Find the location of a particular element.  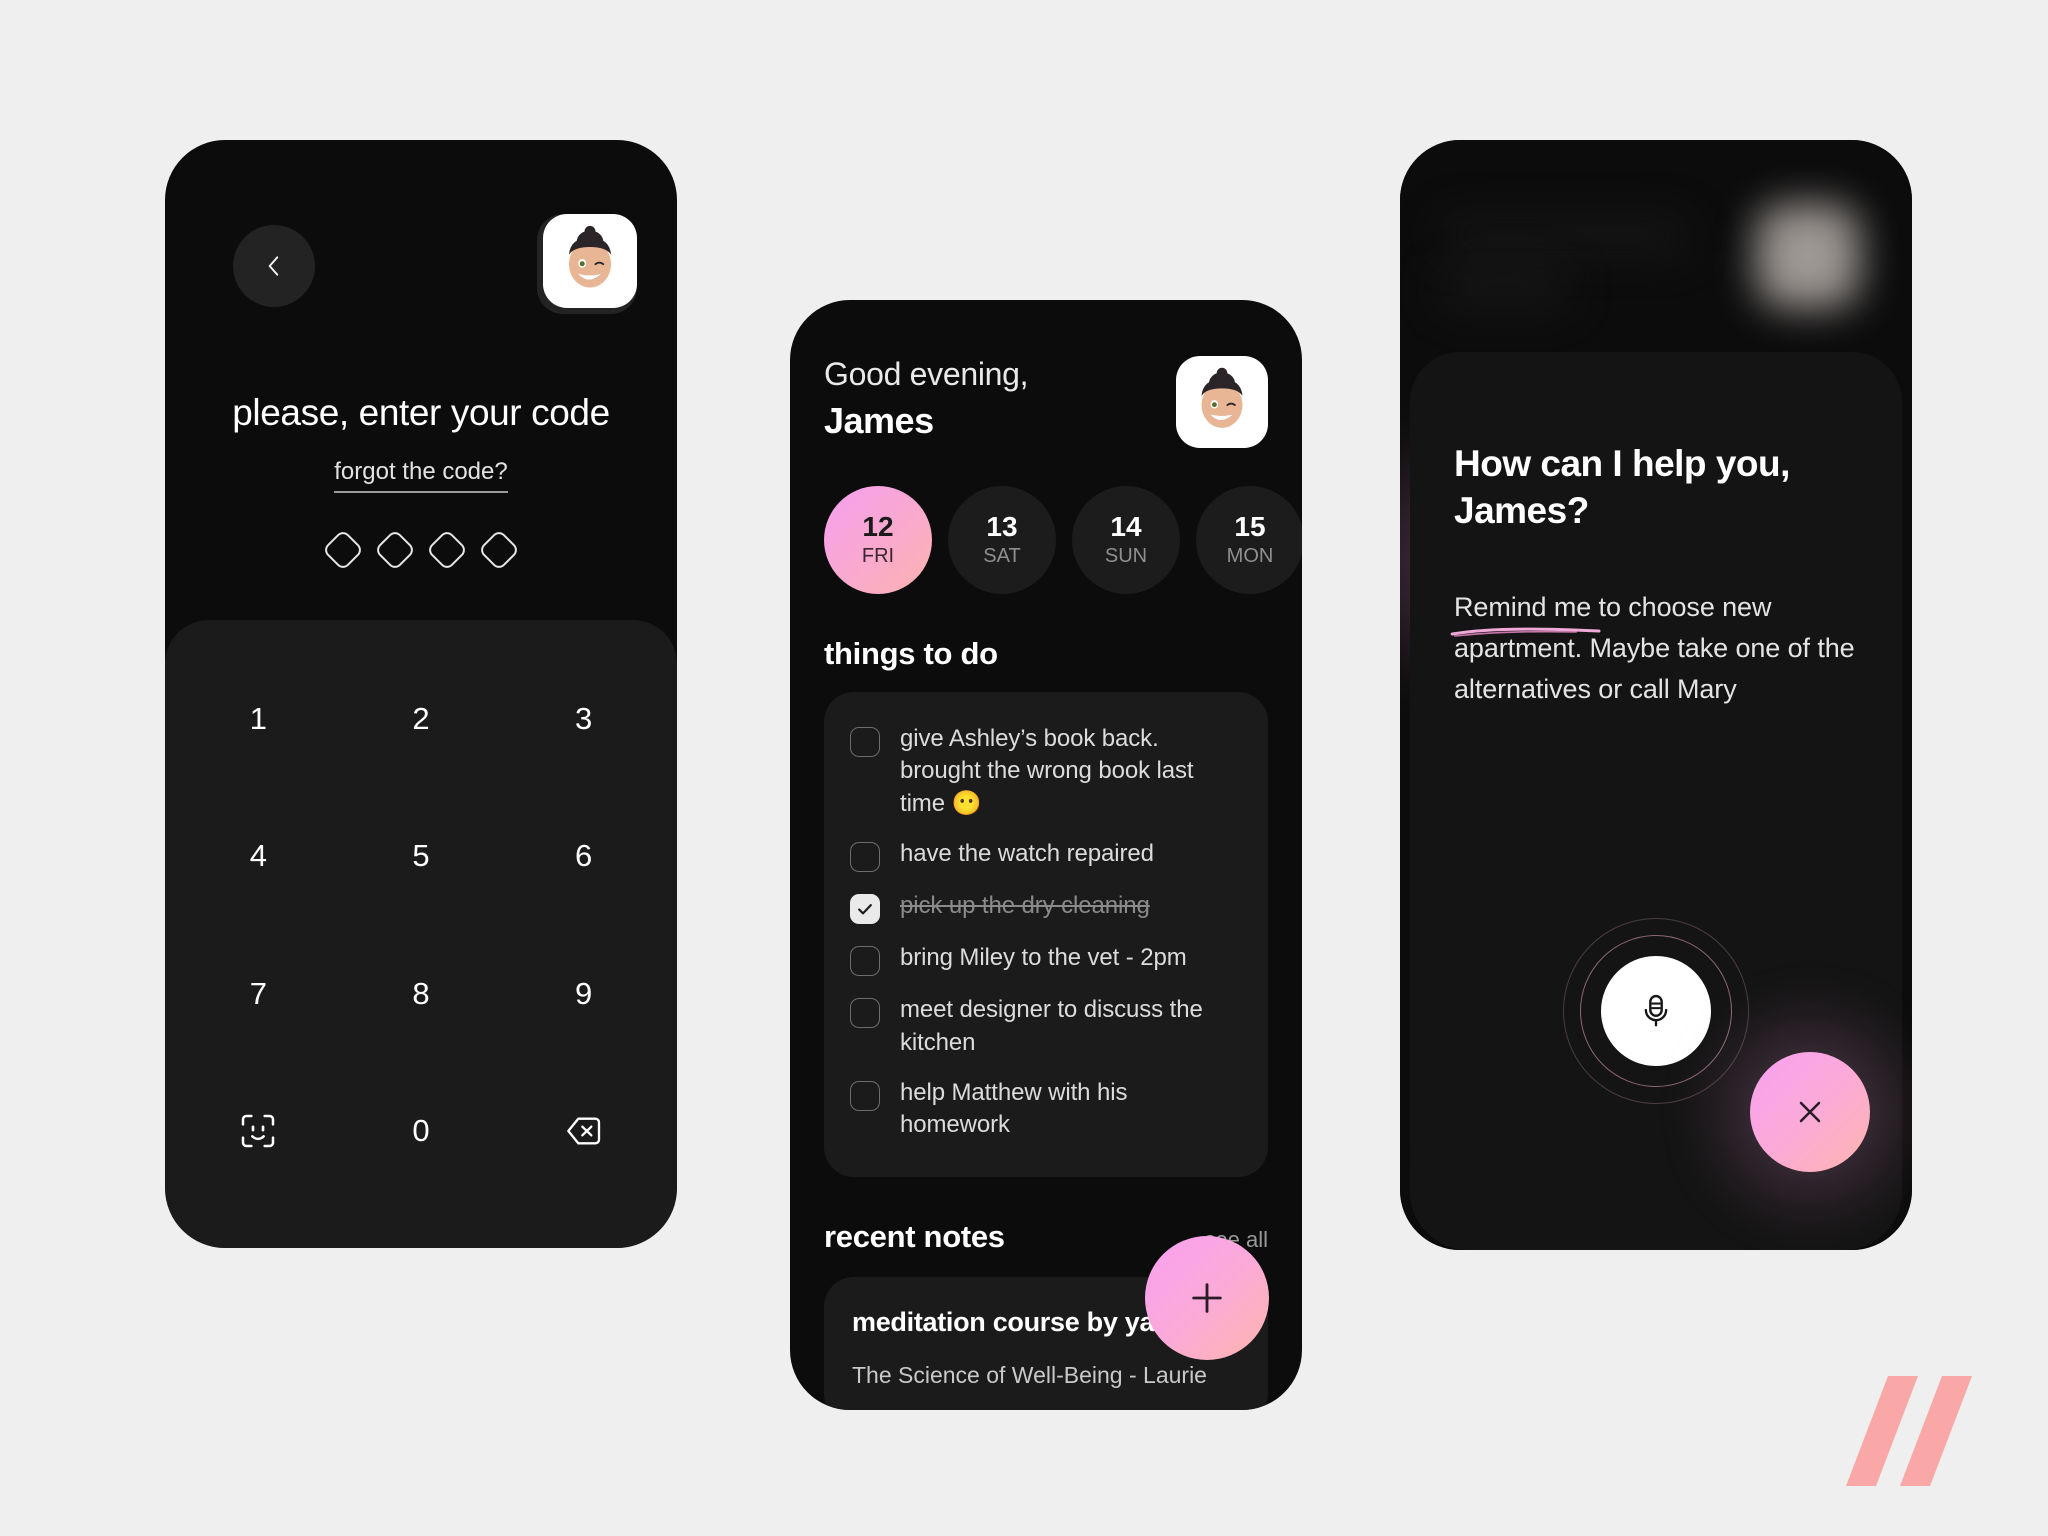

numeric-keypad: 123 456 7890 is located at coordinates (421, 934).